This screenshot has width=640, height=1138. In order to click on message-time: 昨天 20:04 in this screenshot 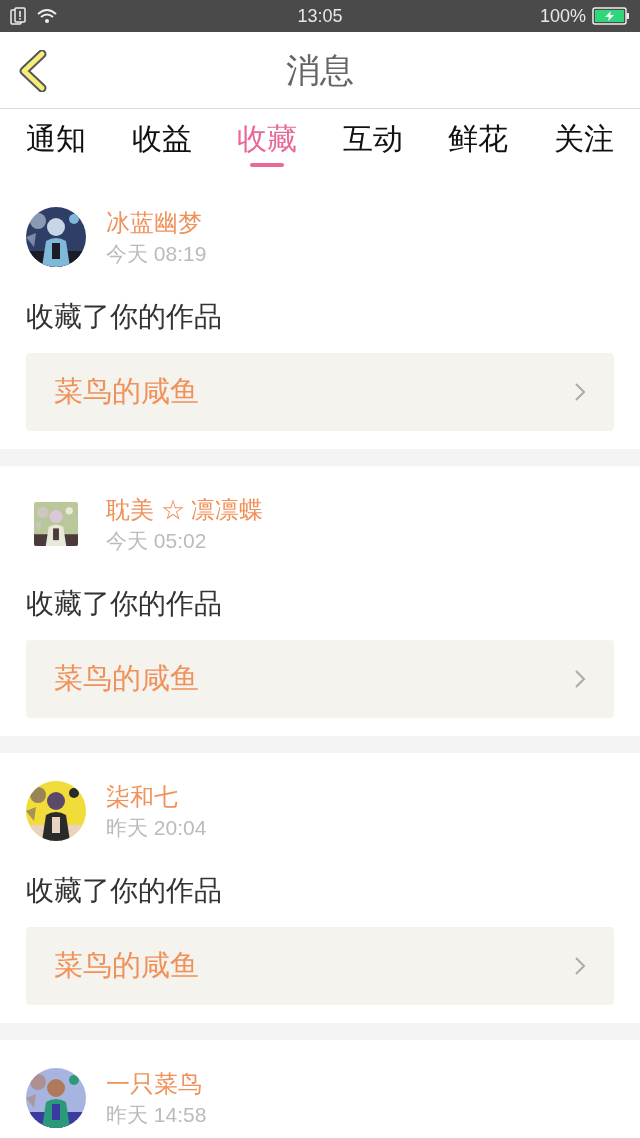, I will do `click(156, 828)`.